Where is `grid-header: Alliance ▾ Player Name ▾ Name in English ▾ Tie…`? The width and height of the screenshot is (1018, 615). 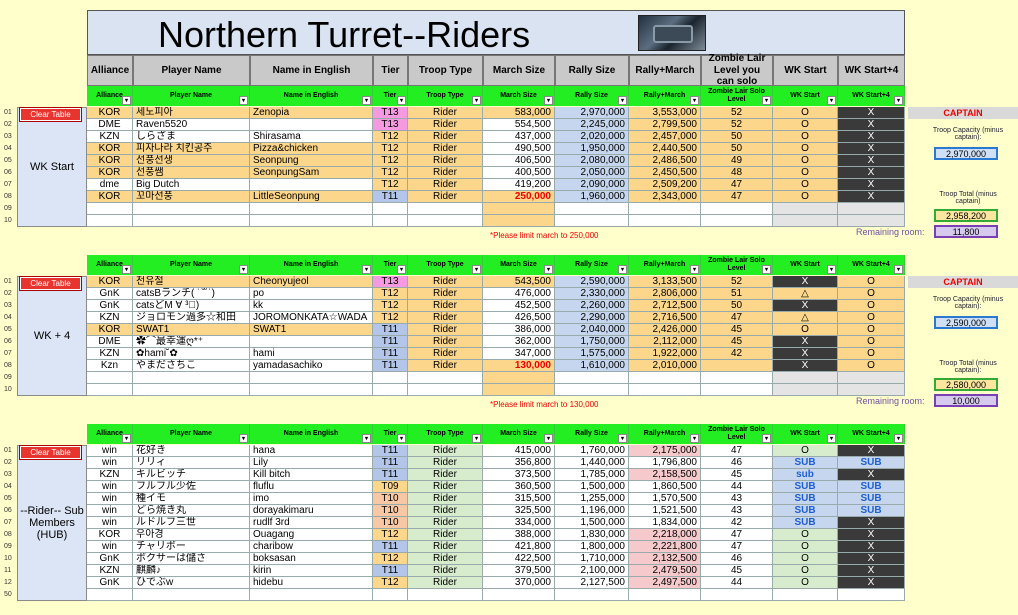 grid-header: Alliance ▾ Player Name ▾ Name in English ▾ Tie… is located at coordinates (496, 434).